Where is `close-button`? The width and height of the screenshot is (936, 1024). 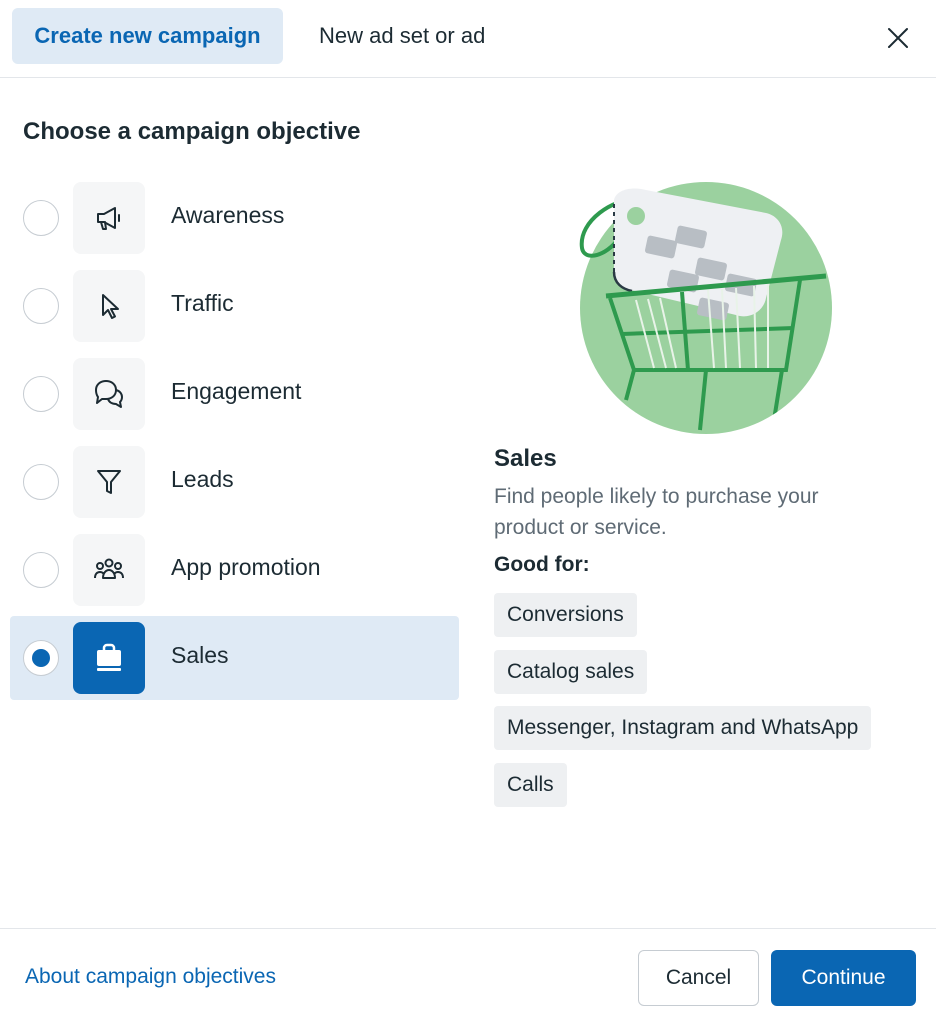
close-button is located at coordinates (898, 38).